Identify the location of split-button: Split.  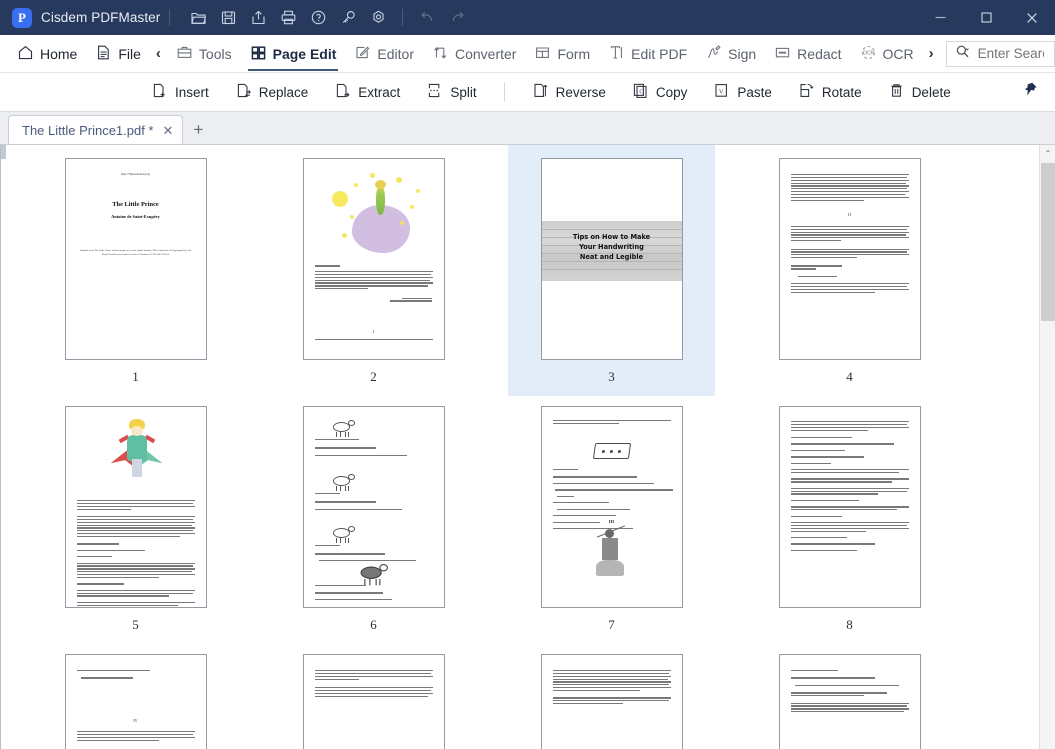
(451, 92).